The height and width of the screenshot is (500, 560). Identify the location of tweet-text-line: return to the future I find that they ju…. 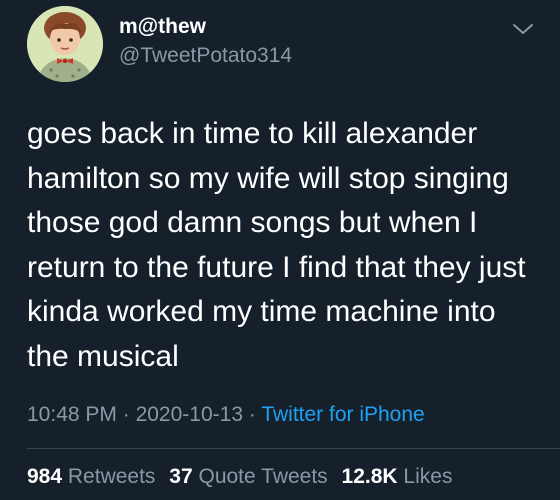
(276, 267).